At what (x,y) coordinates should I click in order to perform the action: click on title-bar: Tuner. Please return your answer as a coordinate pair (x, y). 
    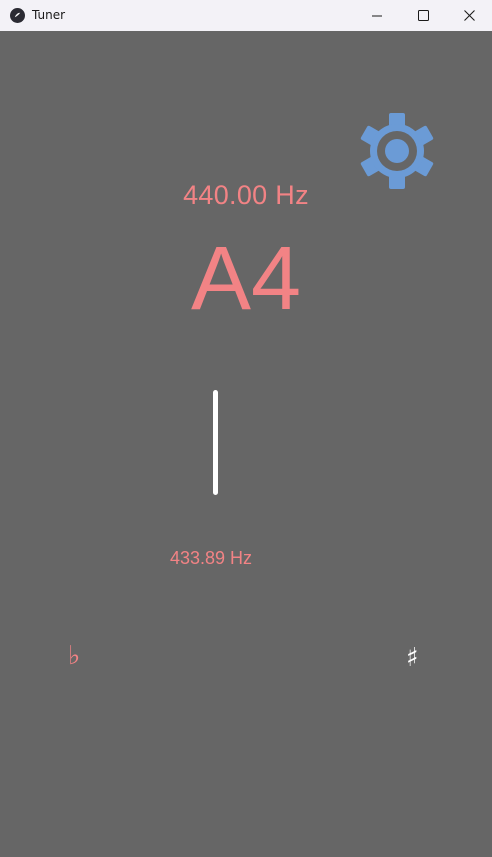
    Looking at the image, I should click on (246, 15).